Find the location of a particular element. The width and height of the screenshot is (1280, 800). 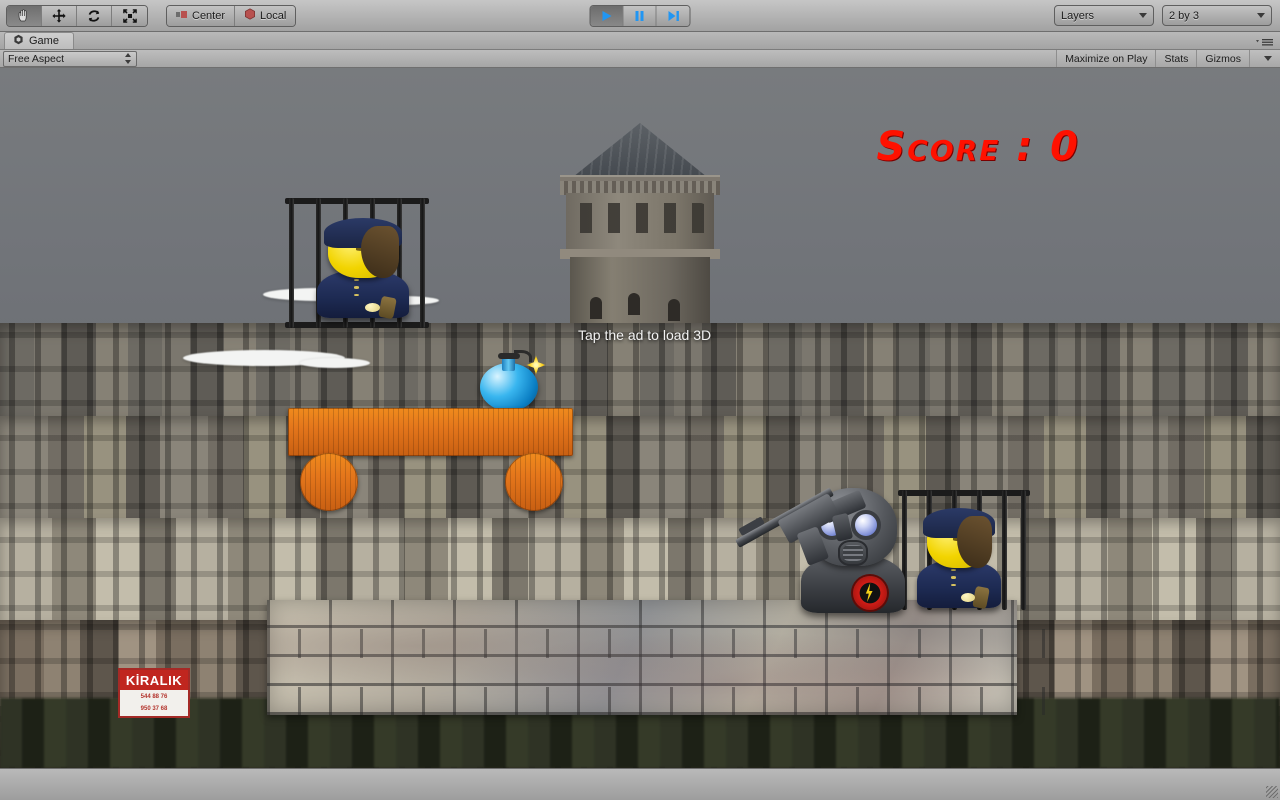

prisoner-badge is located at coordinates (968, 597).